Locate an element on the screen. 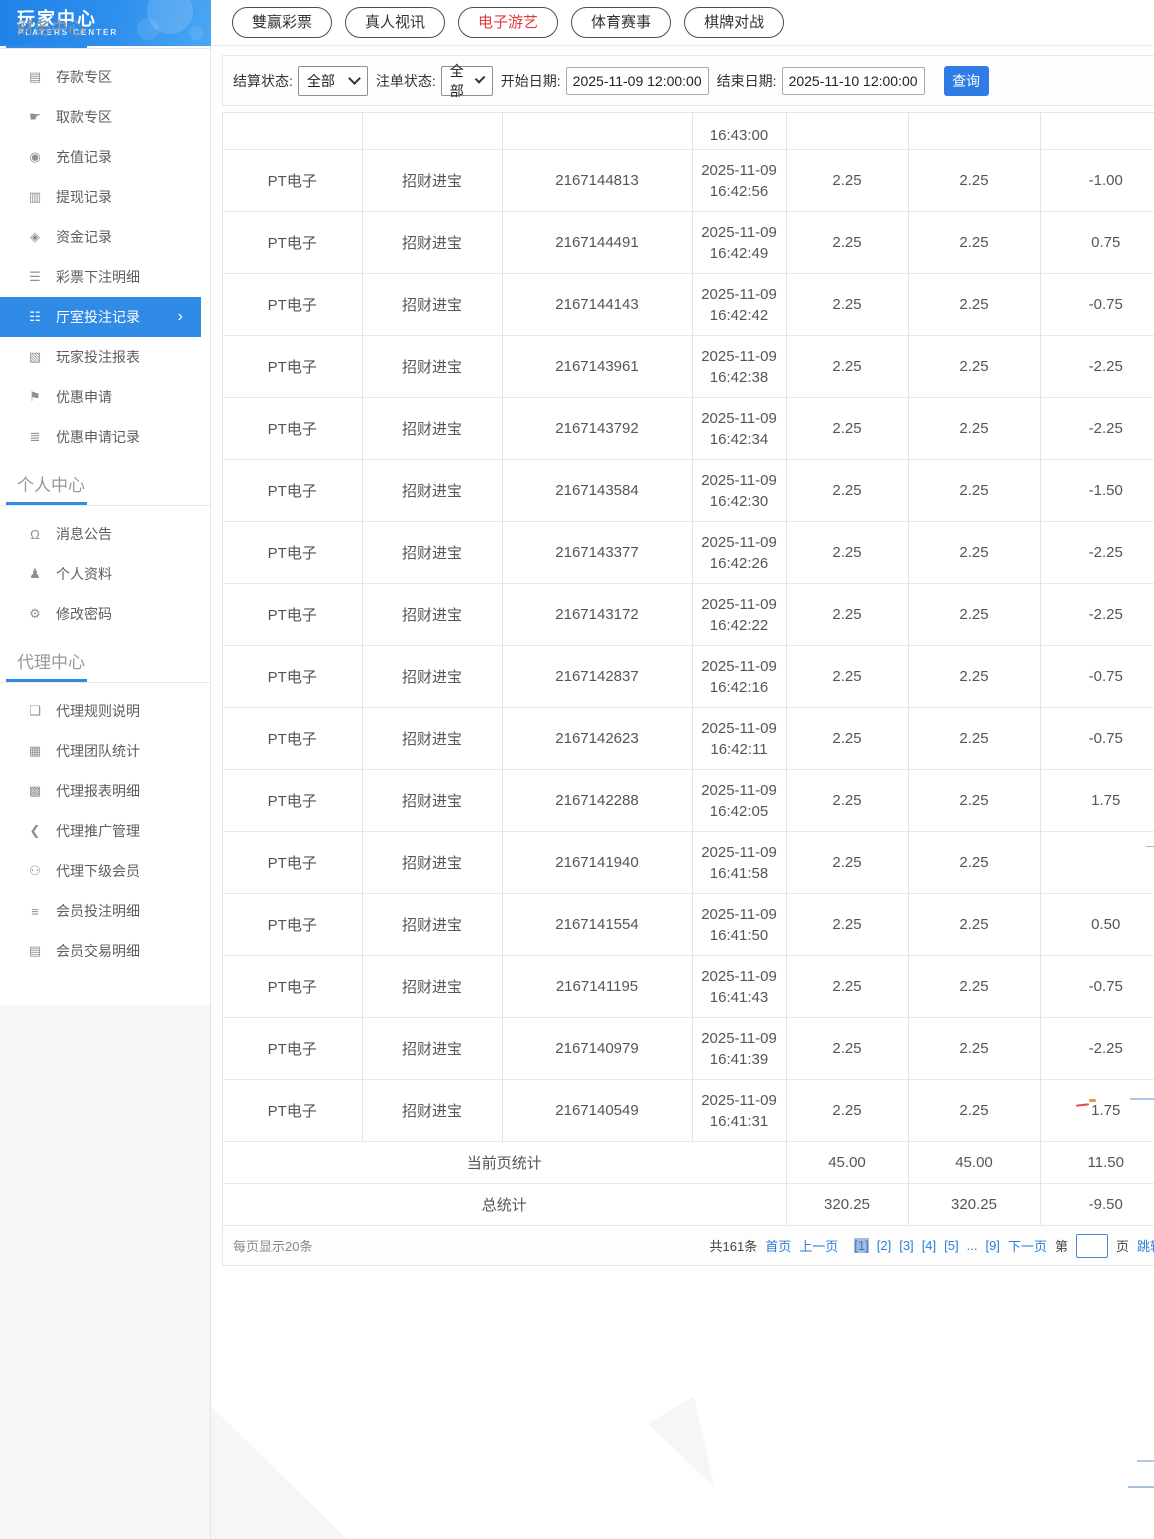  settle-status-select: 全部 is located at coordinates (332, 80).